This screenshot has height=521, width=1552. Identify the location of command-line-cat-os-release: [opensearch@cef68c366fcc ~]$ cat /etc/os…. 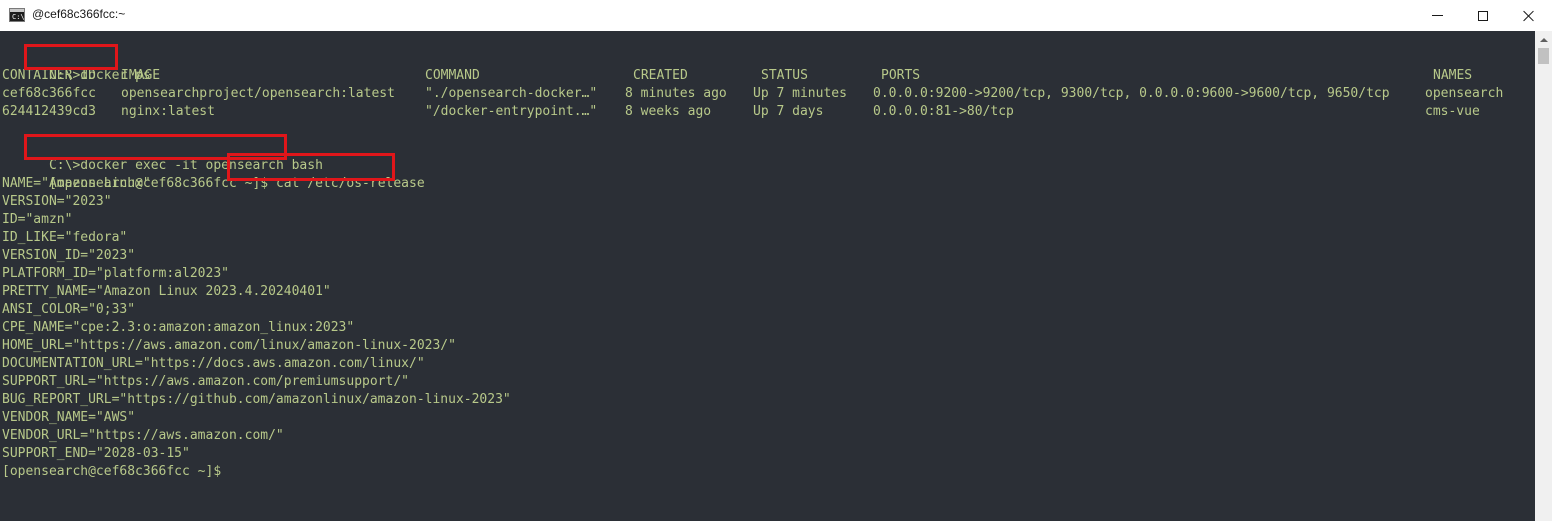
(213, 174).